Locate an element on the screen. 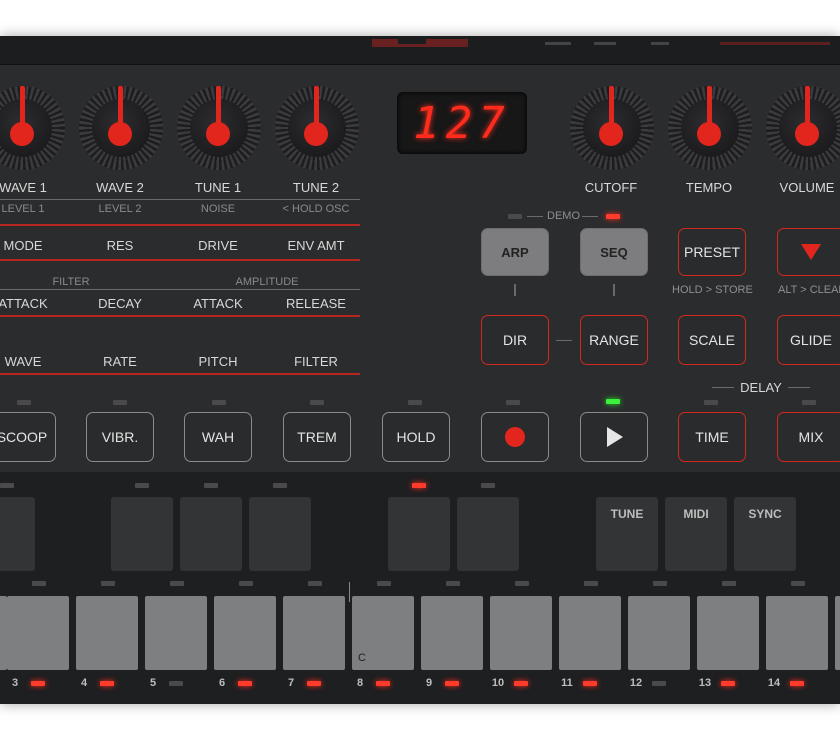 This screenshot has height=740, width=840. step-number: 13 is located at coordinates (705, 683).